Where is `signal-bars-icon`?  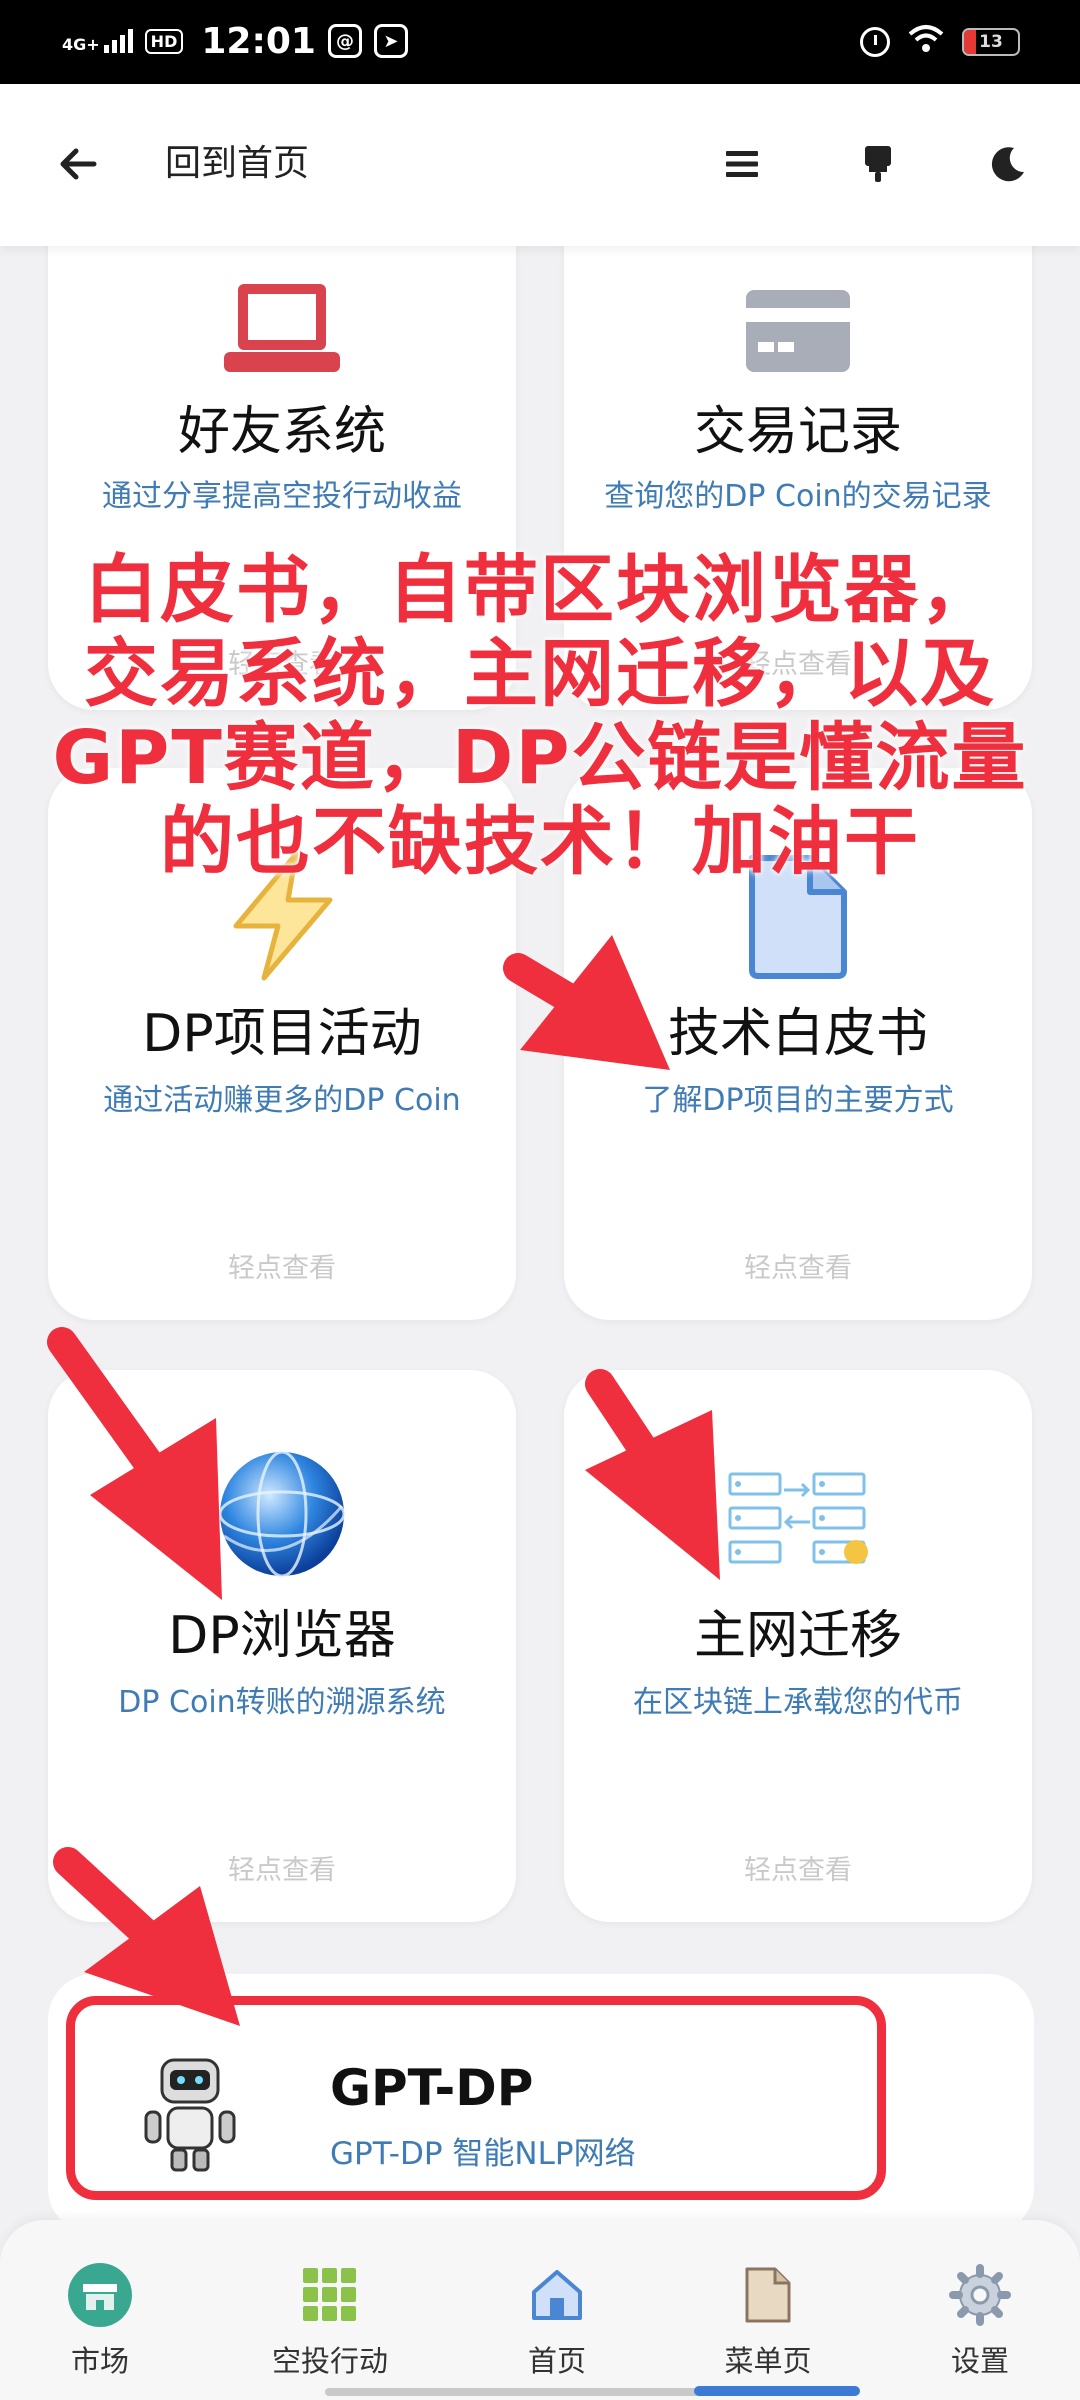
signal-bars-icon is located at coordinates (118, 41).